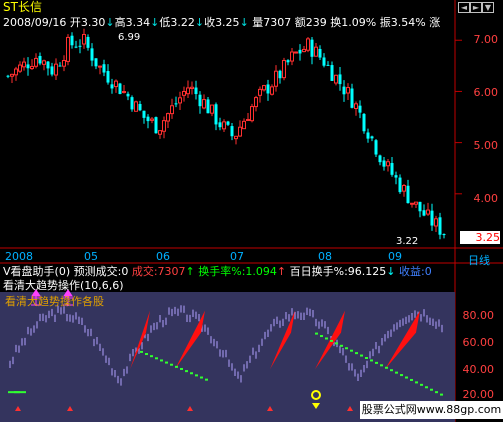 The height and width of the screenshot is (422, 503). What do you see at coordinates (41, 285) in the screenshot?
I see `indicator2-name: 看清大趋势操作` at bounding box center [41, 285].